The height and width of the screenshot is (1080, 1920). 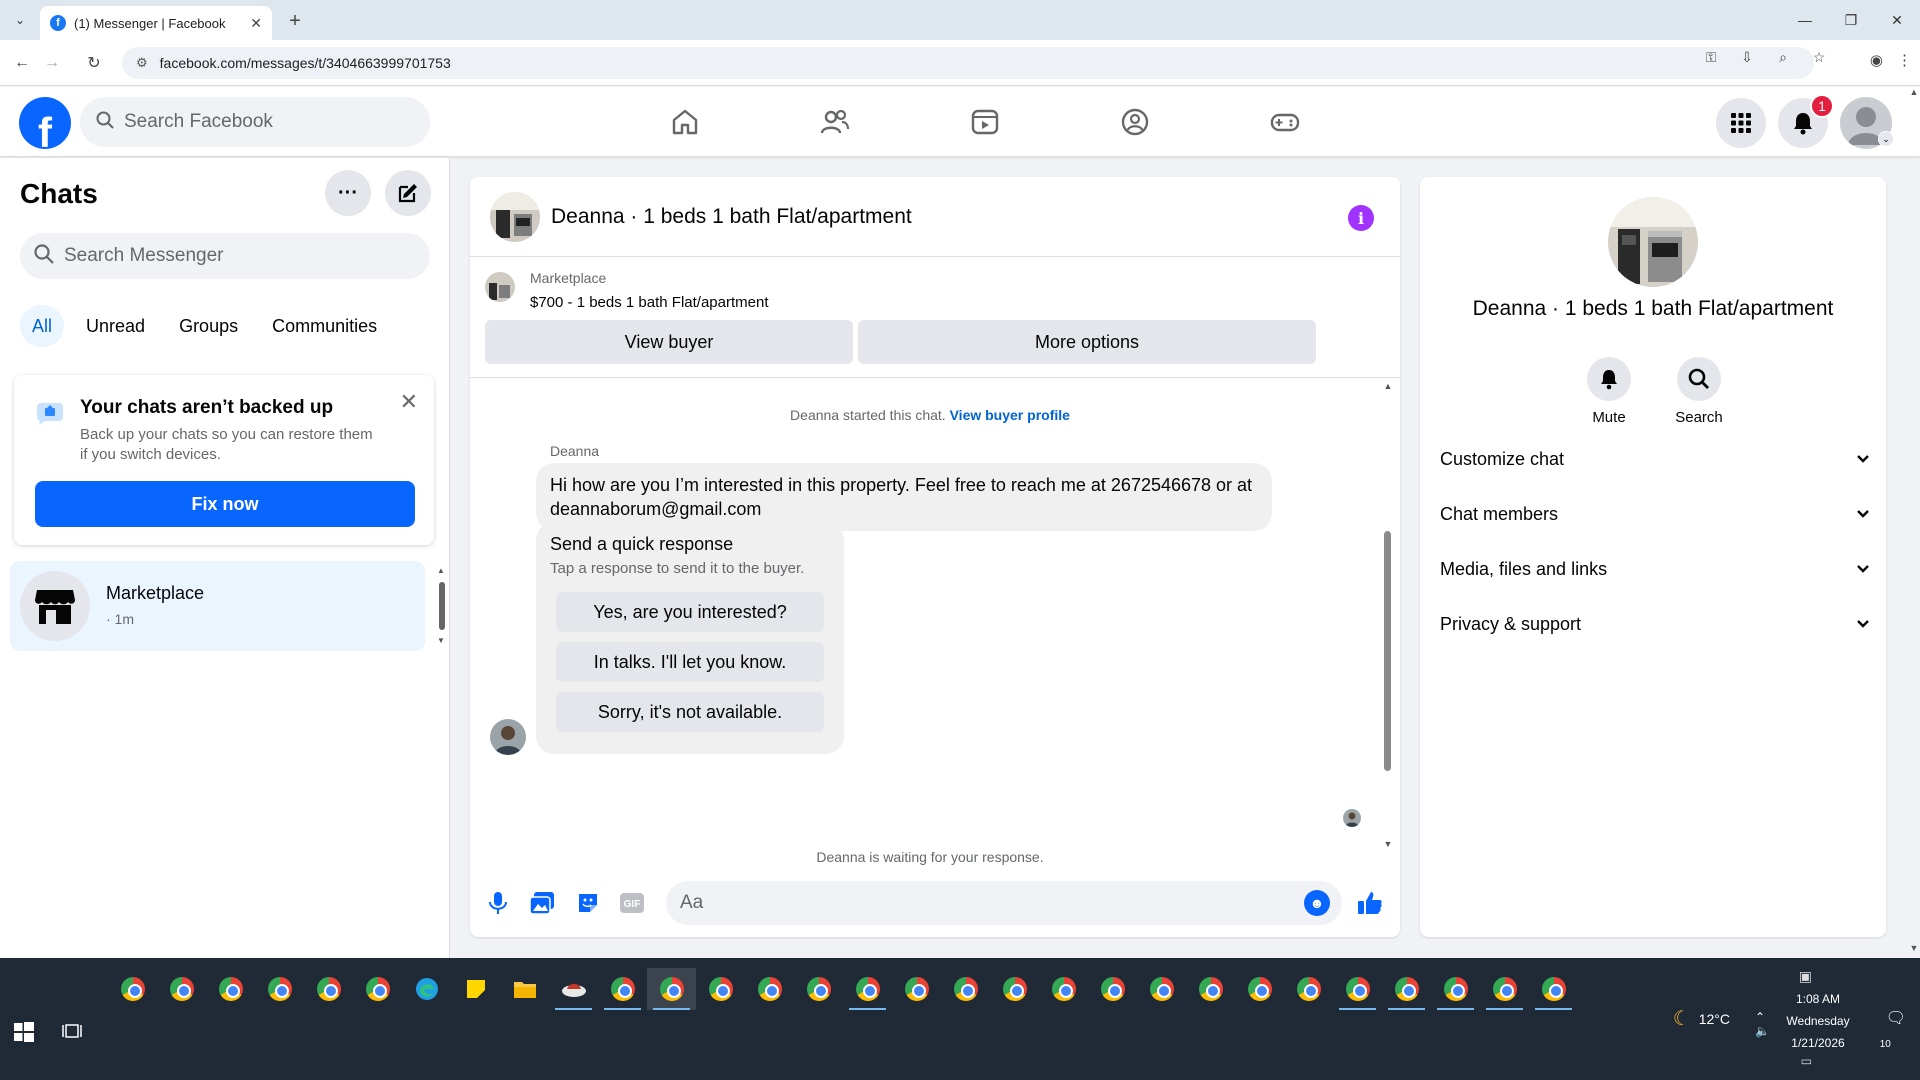 I want to click on close-window-button: ✕, so click(x=1897, y=20).